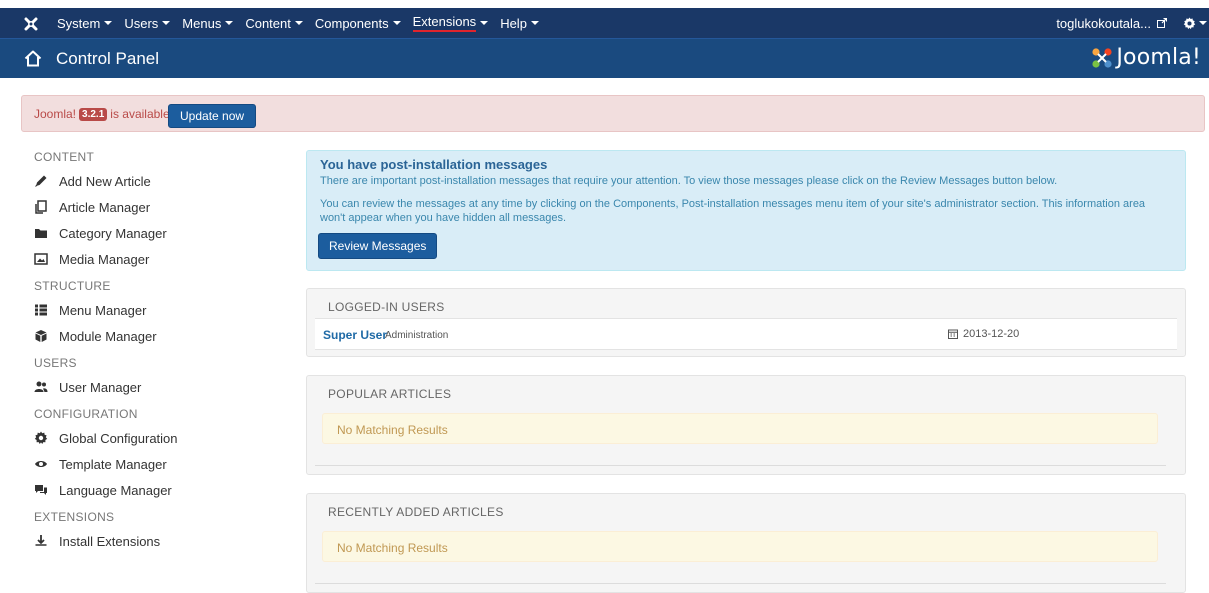 The image size is (1209, 593). I want to click on section-structure-title: STRUCTURE, so click(72, 286).